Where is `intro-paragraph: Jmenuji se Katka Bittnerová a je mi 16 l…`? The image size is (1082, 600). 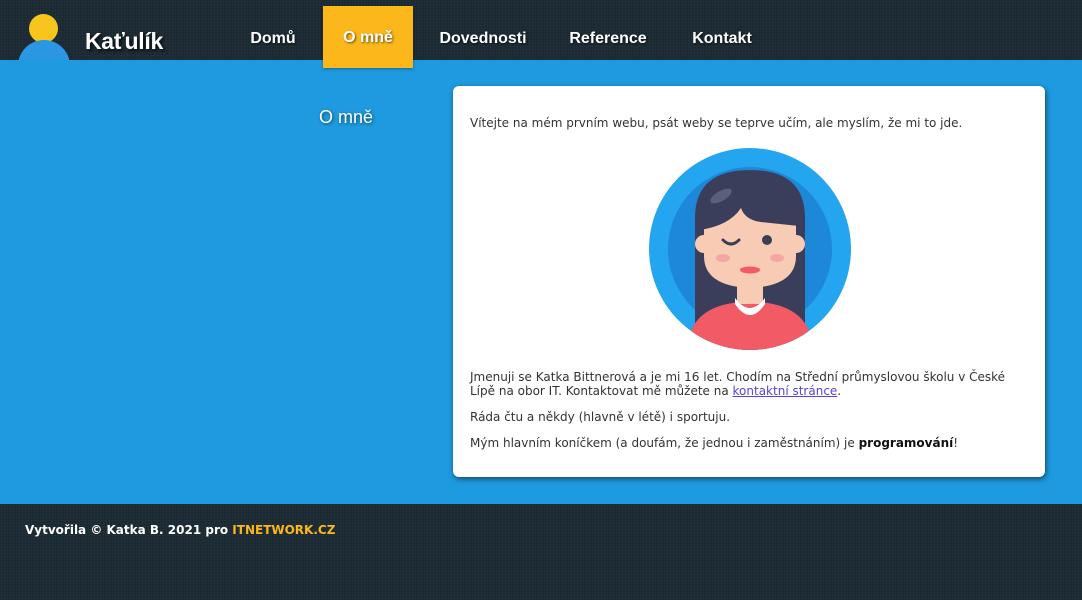 intro-paragraph: Jmenuji se Katka Bittnerová a je mi 16 l… is located at coordinates (750, 384).